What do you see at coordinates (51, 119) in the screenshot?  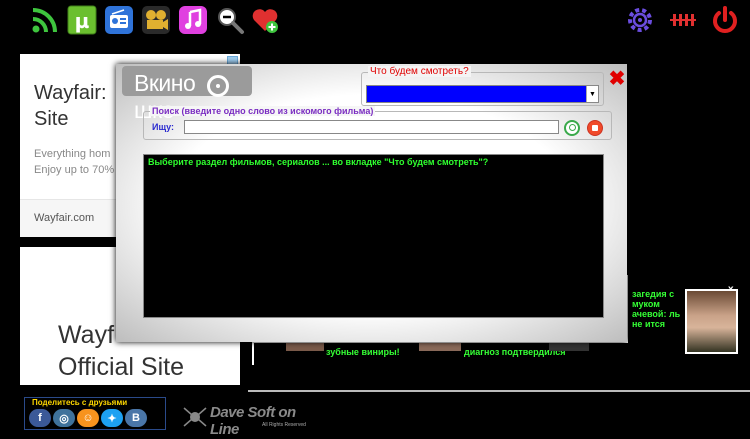 I see `ad-title-line2: Site` at bounding box center [51, 119].